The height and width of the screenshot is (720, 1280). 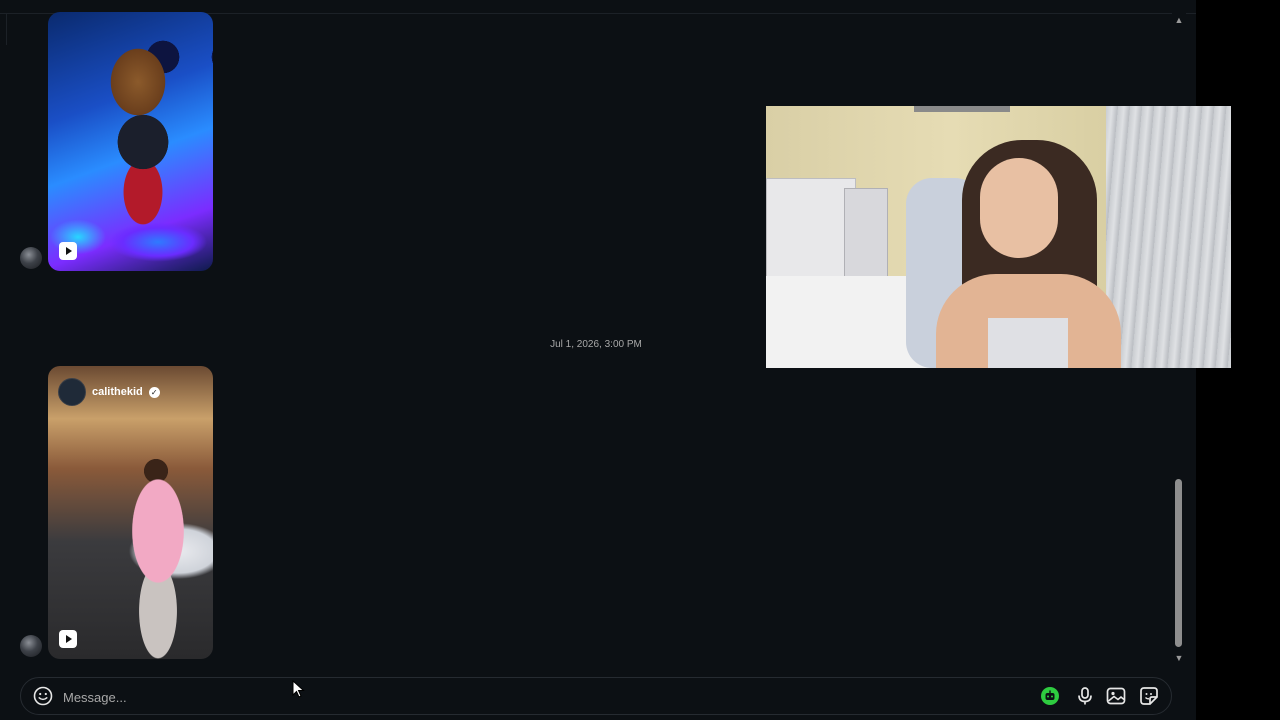 I want to click on reel-author: calithekid ✓, so click(x=109, y=392).